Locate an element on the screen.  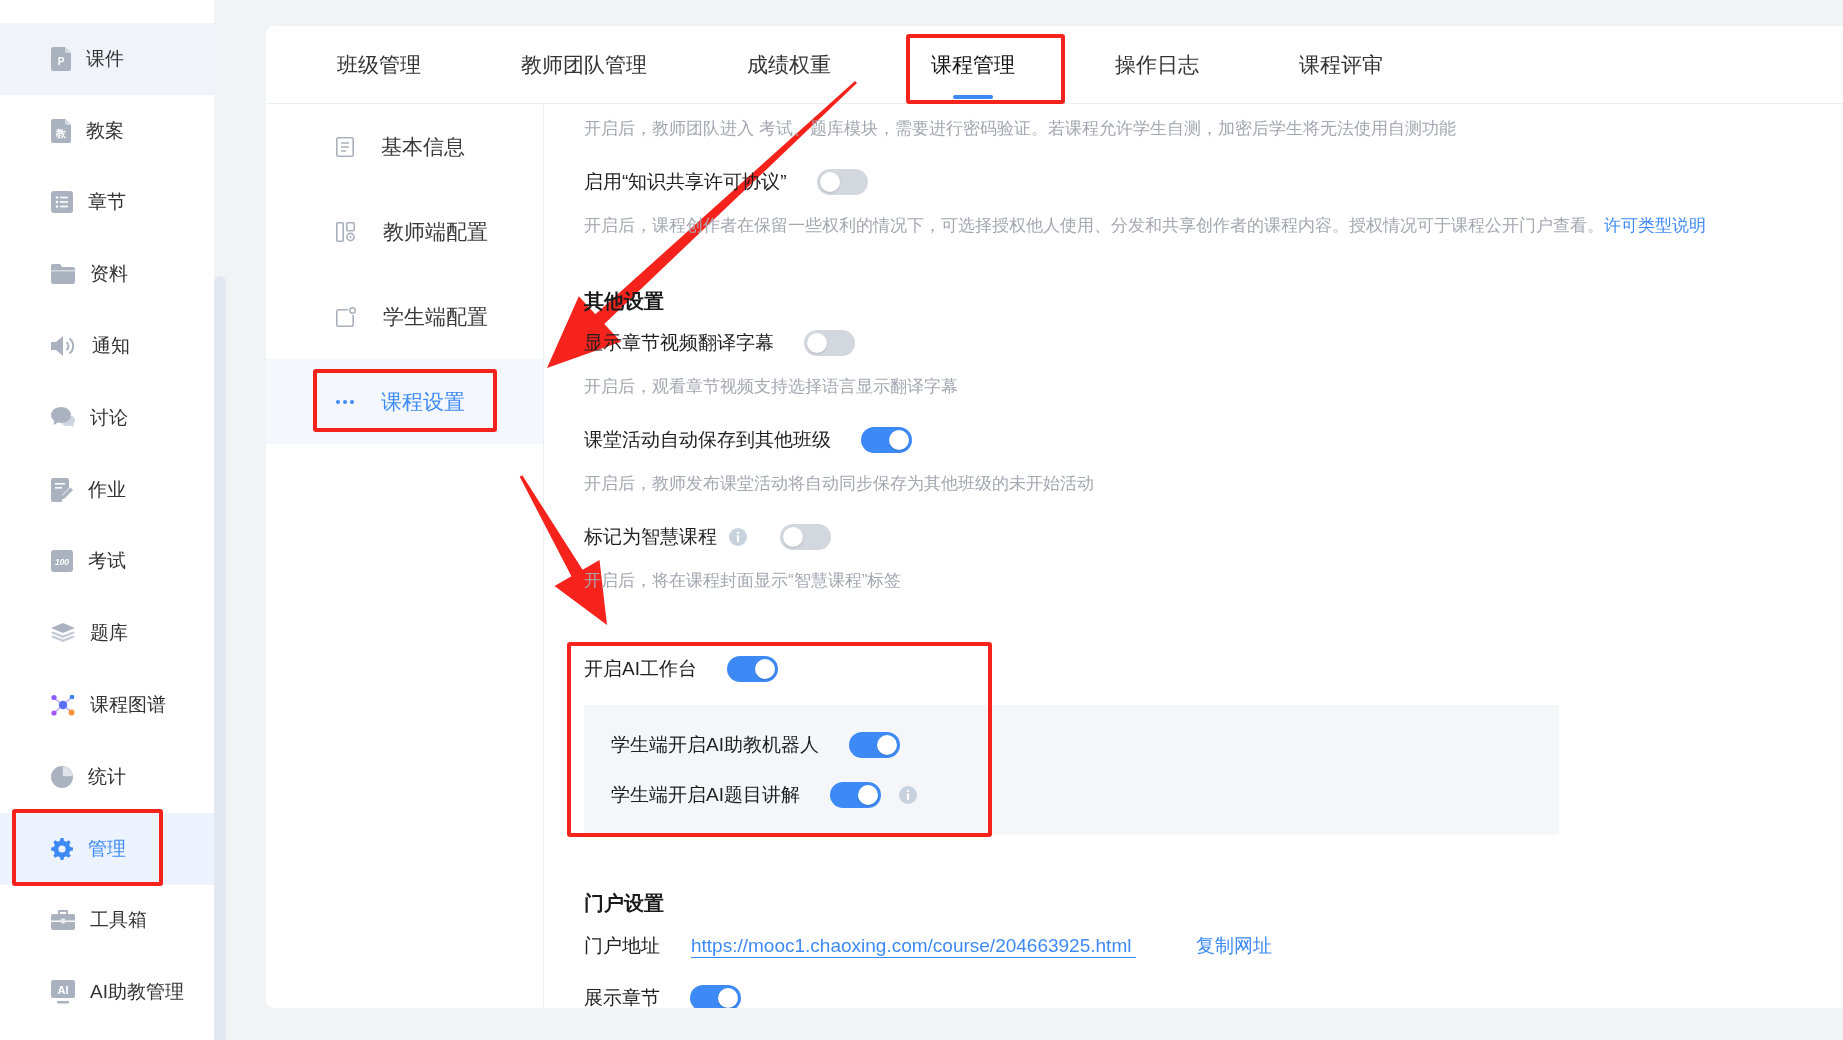
tab: 课程评审 is located at coordinates (1341, 64).